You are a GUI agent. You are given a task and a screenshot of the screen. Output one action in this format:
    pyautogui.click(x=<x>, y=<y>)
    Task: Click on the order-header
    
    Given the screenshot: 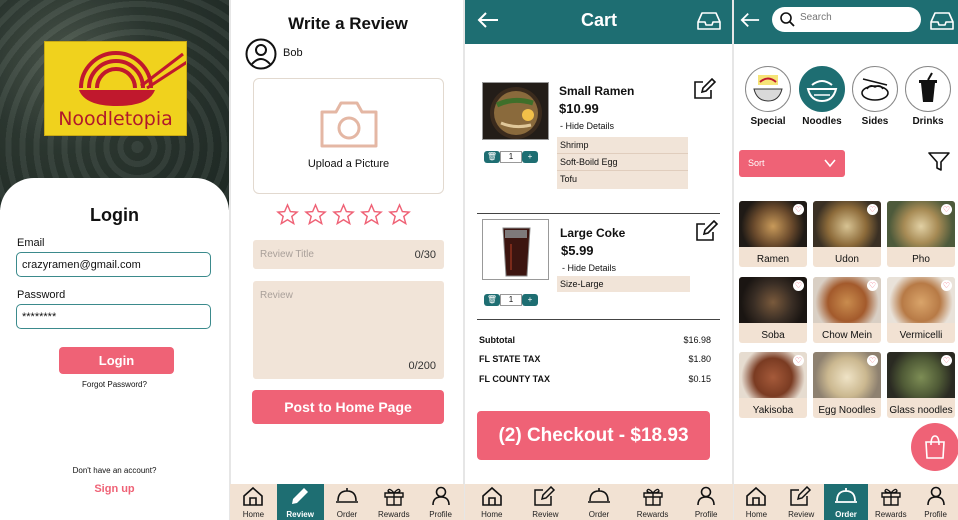 What is the action you would take?
    pyautogui.click(x=846, y=22)
    